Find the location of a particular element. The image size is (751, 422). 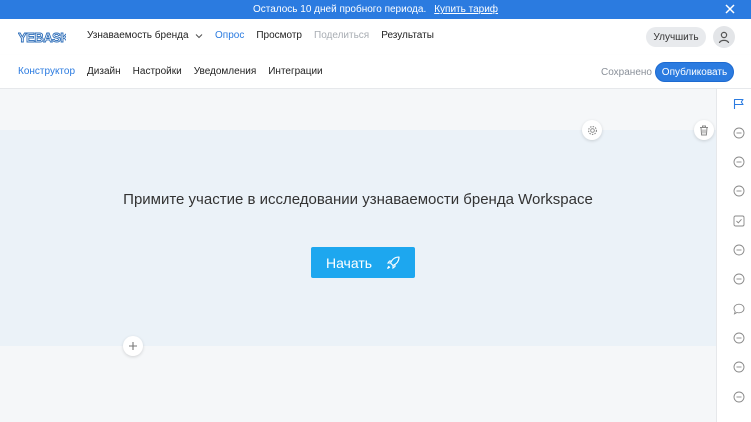

add-block-button is located at coordinates (133, 346).